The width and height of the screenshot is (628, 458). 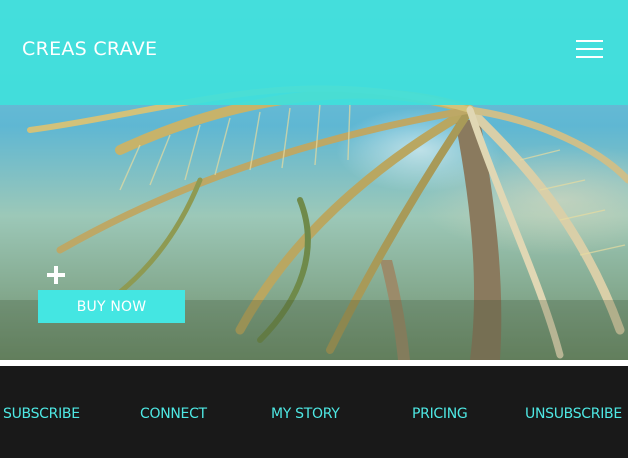 What do you see at coordinates (111, 306) in the screenshot?
I see `buy-now-button: BUY NOW` at bounding box center [111, 306].